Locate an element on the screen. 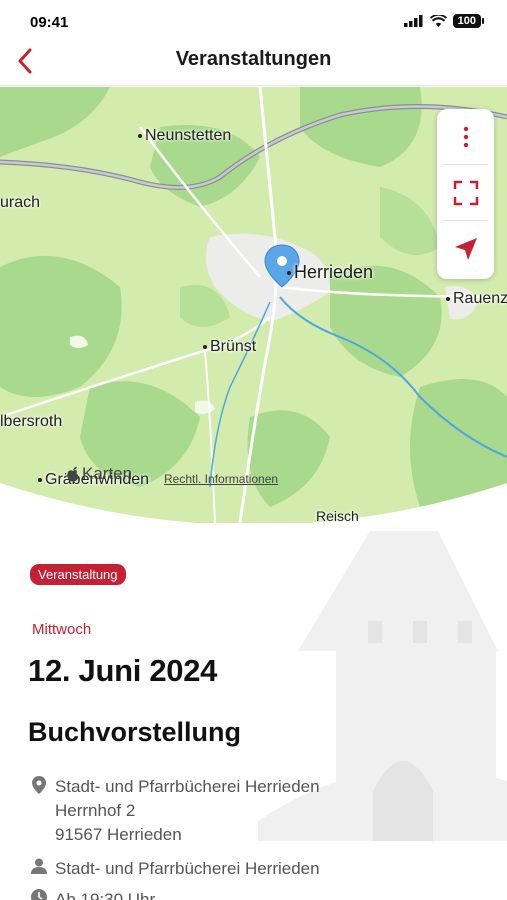 Image resolution: width=507 pixels, height=900 pixels. event-weekday: Mittwoch is located at coordinates (62, 629).